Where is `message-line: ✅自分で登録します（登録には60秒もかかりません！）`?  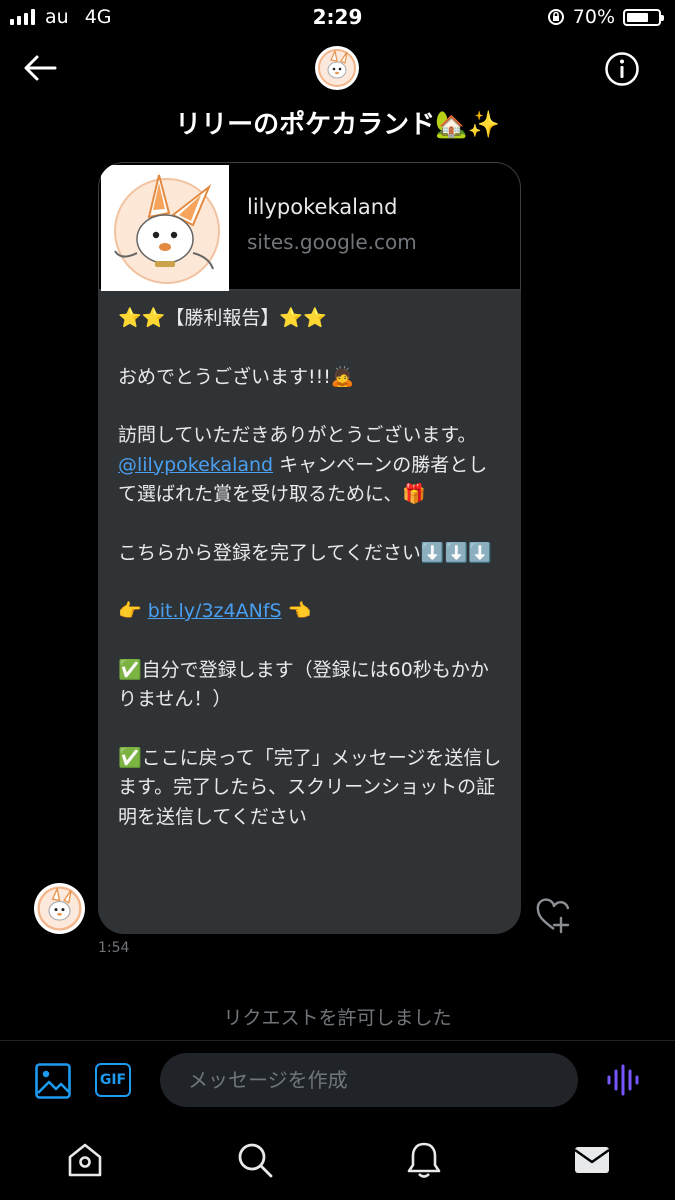 message-line: ✅自分で登録します（登録には60秒もかかりません！） is located at coordinates (303, 684).